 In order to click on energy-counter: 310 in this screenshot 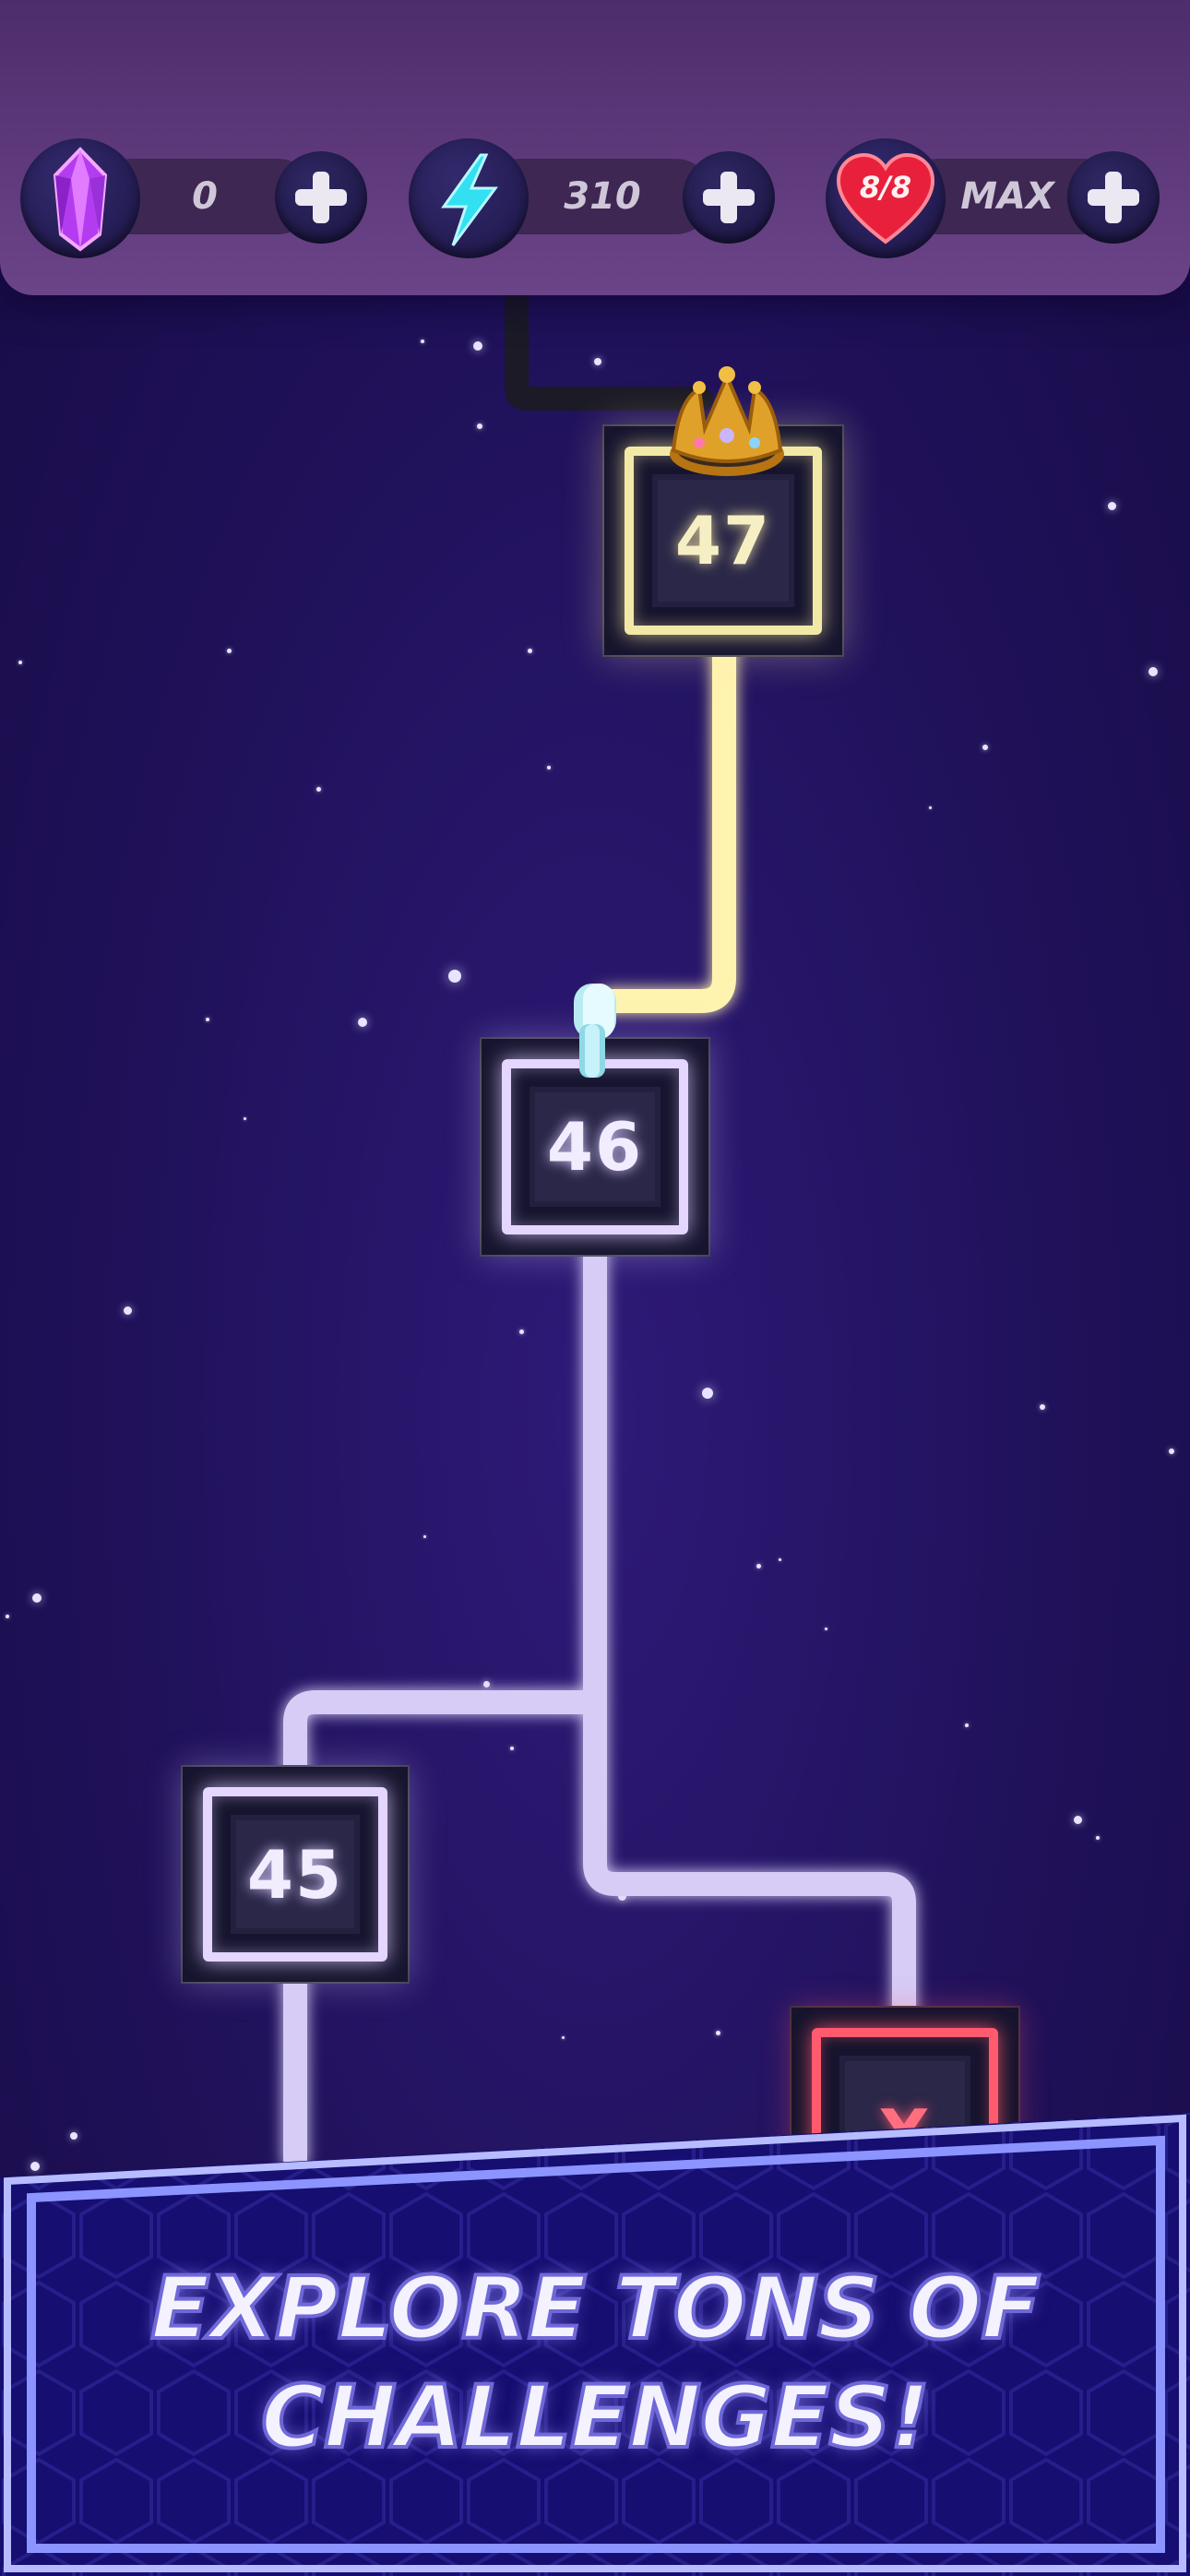, I will do `click(595, 198)`.